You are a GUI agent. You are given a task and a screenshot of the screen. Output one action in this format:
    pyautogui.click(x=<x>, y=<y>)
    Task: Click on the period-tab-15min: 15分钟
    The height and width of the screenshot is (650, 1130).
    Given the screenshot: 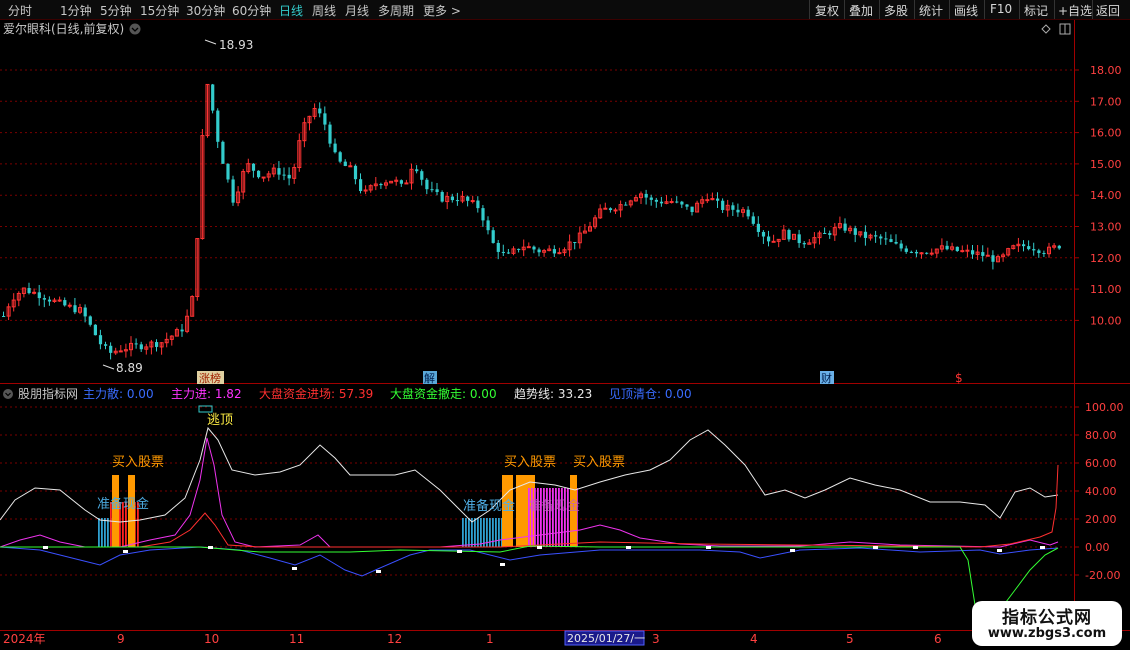 What is the action you would take?
    pyautogui.click(x=159, y=10)
    